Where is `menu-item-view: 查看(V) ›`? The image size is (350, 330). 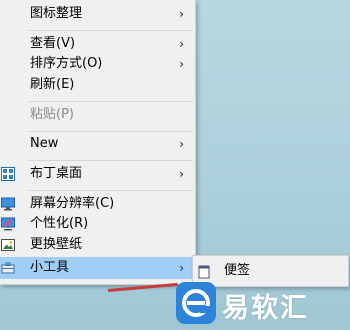 menu-item-view: 查看(V) › is located at coordinates (97, 44).